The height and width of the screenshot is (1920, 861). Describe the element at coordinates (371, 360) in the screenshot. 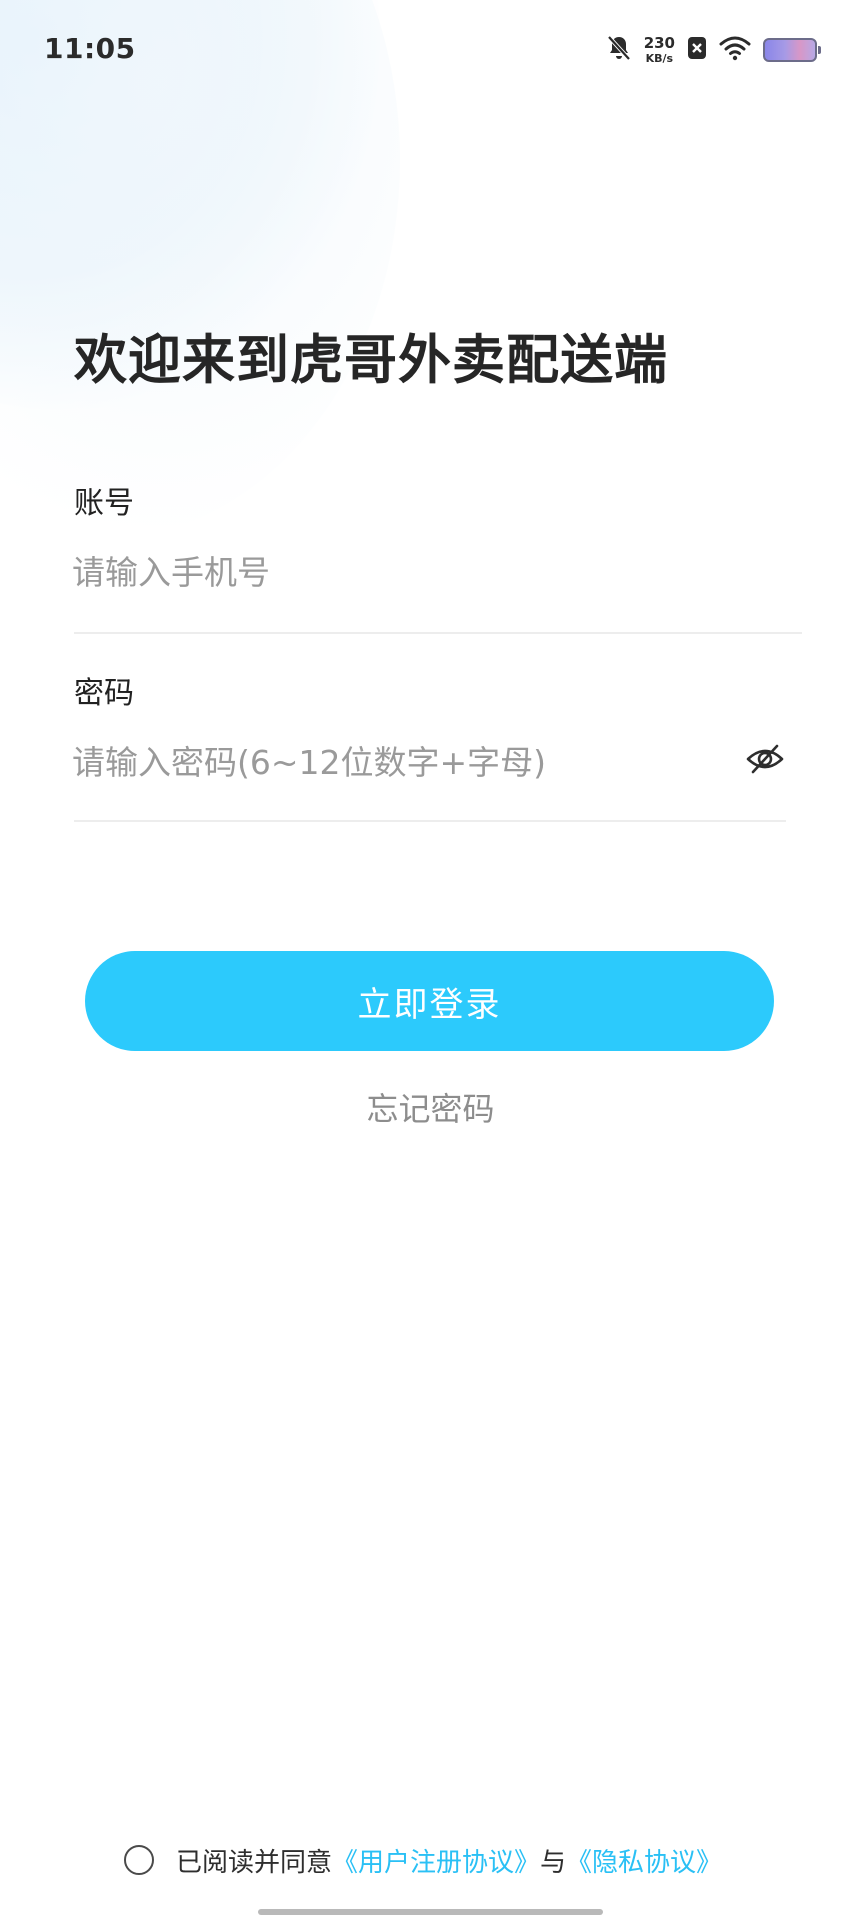

I see `page-title: 欢迎来到虎哥外卖配送端` at that location.